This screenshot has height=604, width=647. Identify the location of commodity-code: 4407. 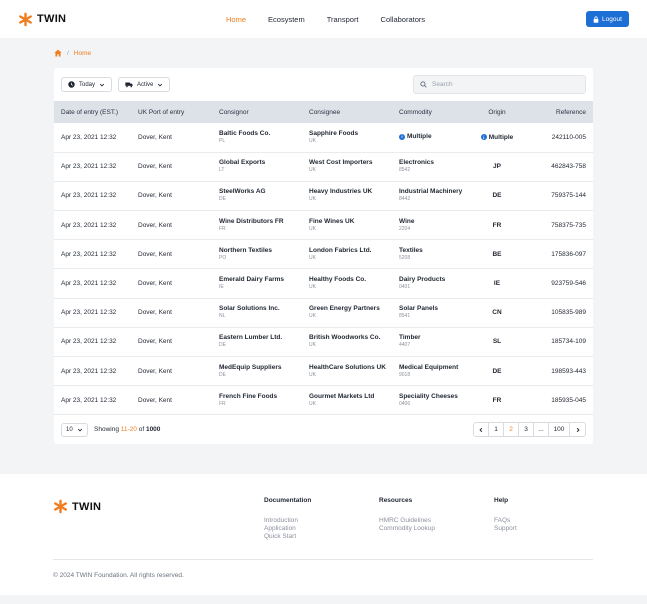
(405, 345).